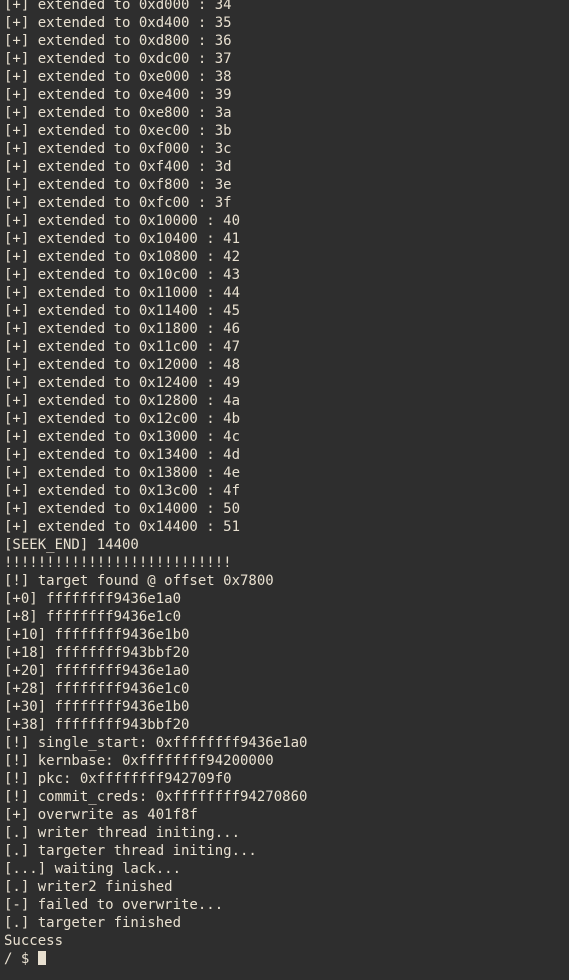  I want to click on log-line-extended: [+] extended to 0xf800 : 3e, so click(118, 185).